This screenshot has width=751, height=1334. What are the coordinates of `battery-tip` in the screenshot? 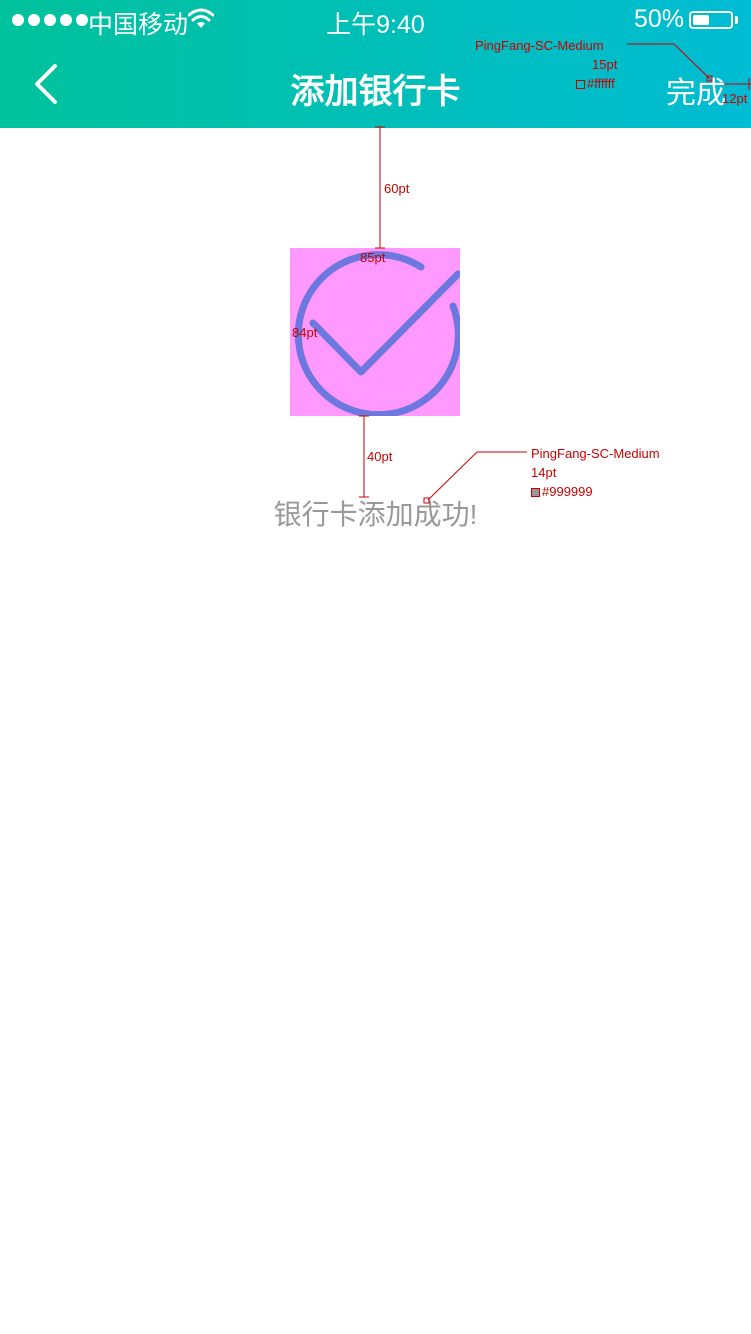 It's located at (736, 20).